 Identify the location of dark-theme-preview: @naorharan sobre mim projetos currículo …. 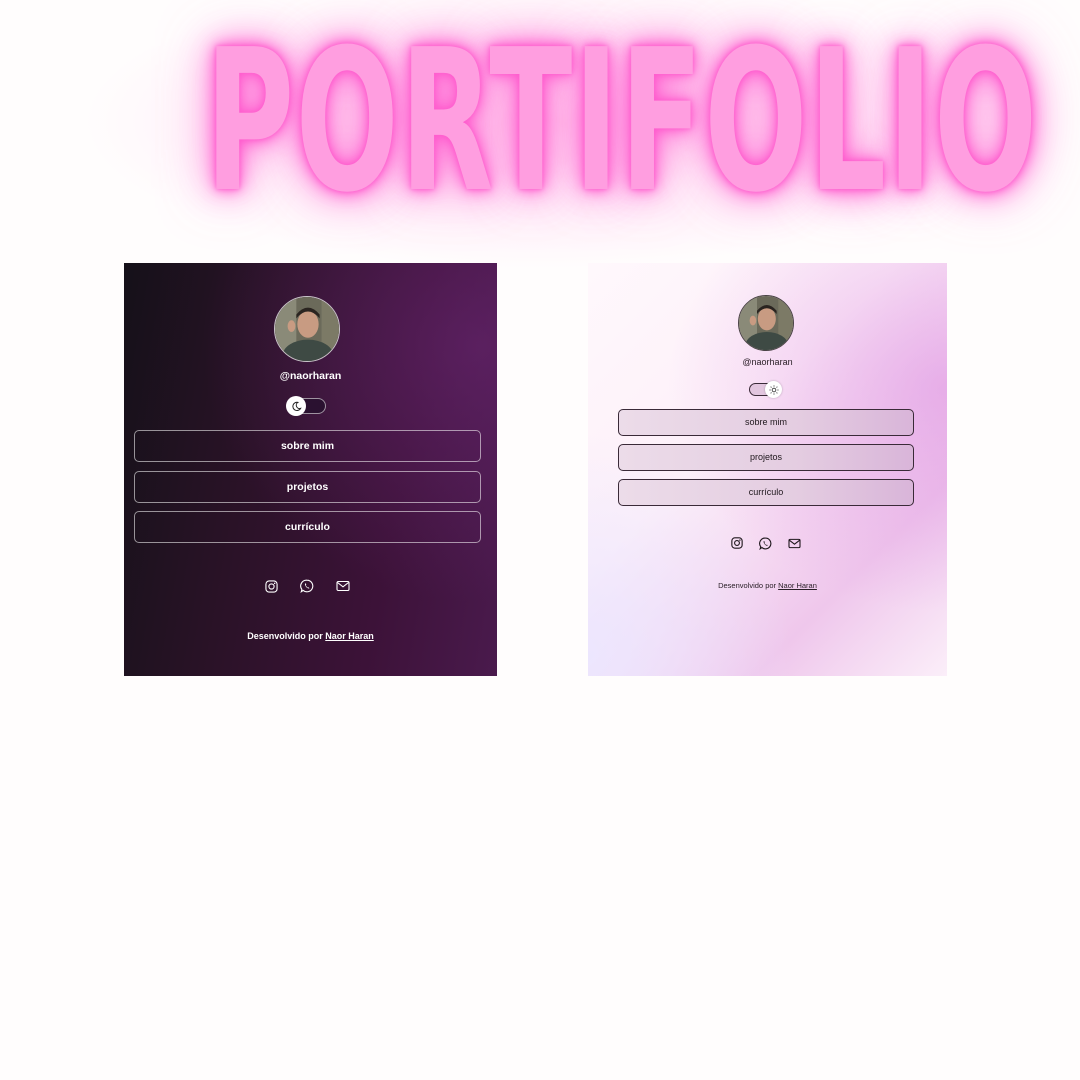
(310, 469).